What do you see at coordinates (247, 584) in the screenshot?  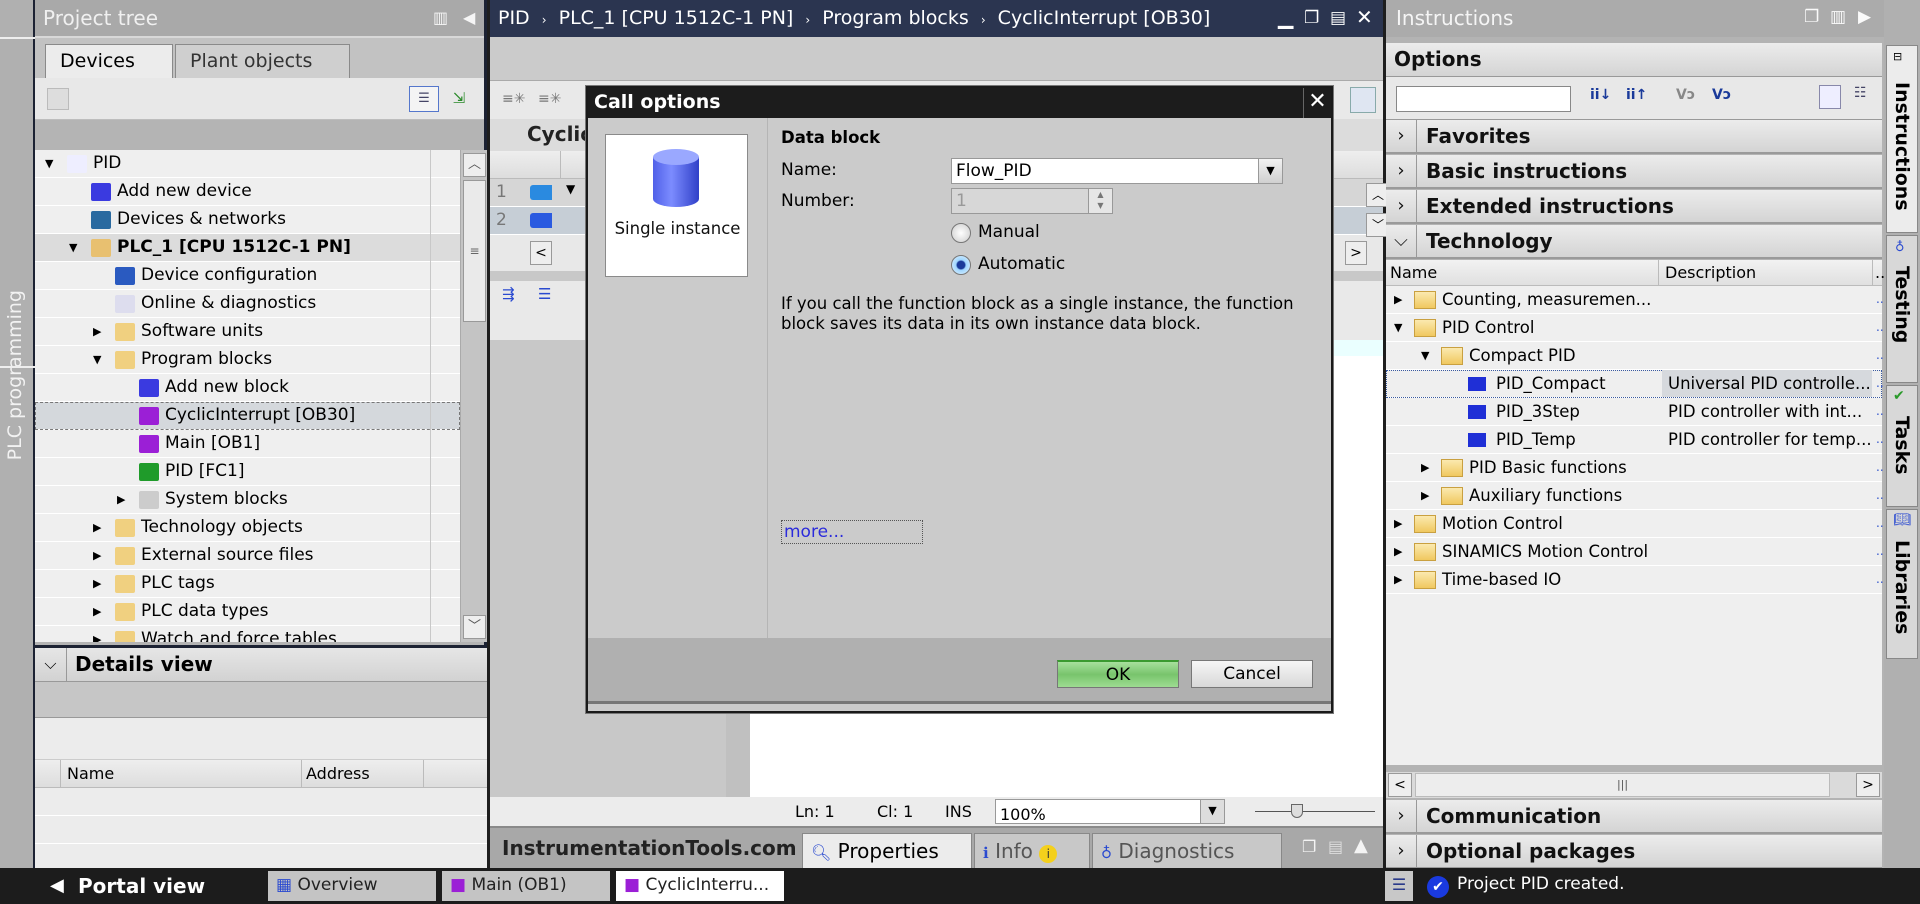 I see `tree-item: ▶ PLC tags` at bounding box center [247, 584].